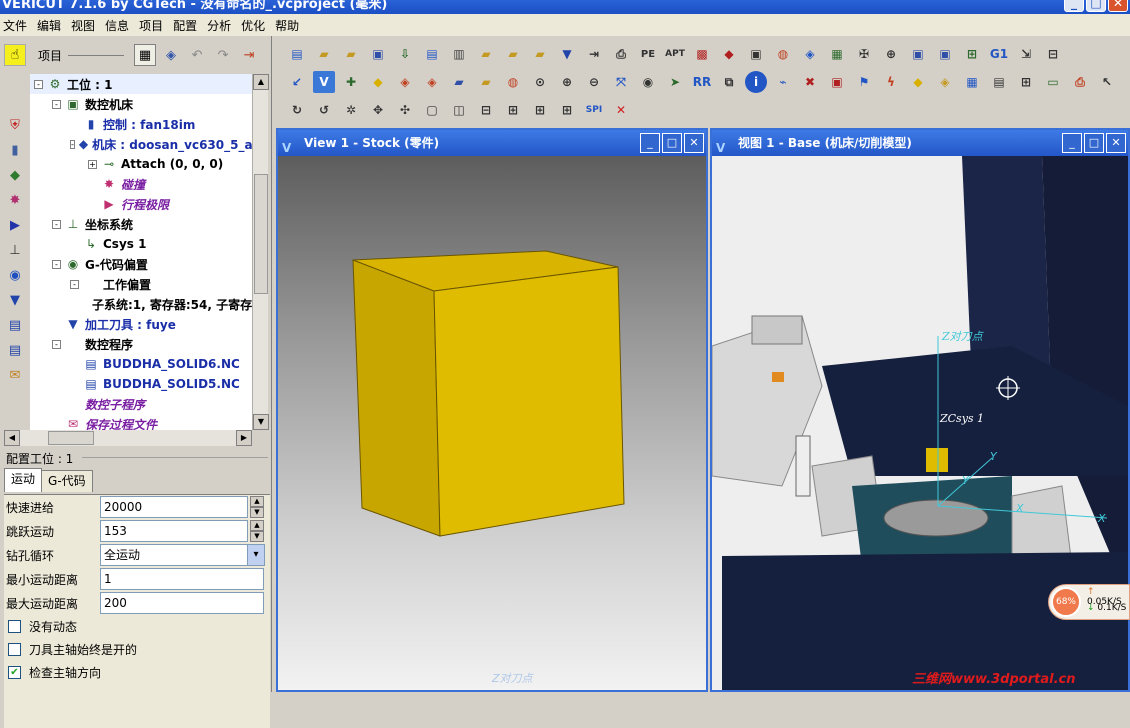  I want to click on measure-icon: ⊞, so click(1026, 82).